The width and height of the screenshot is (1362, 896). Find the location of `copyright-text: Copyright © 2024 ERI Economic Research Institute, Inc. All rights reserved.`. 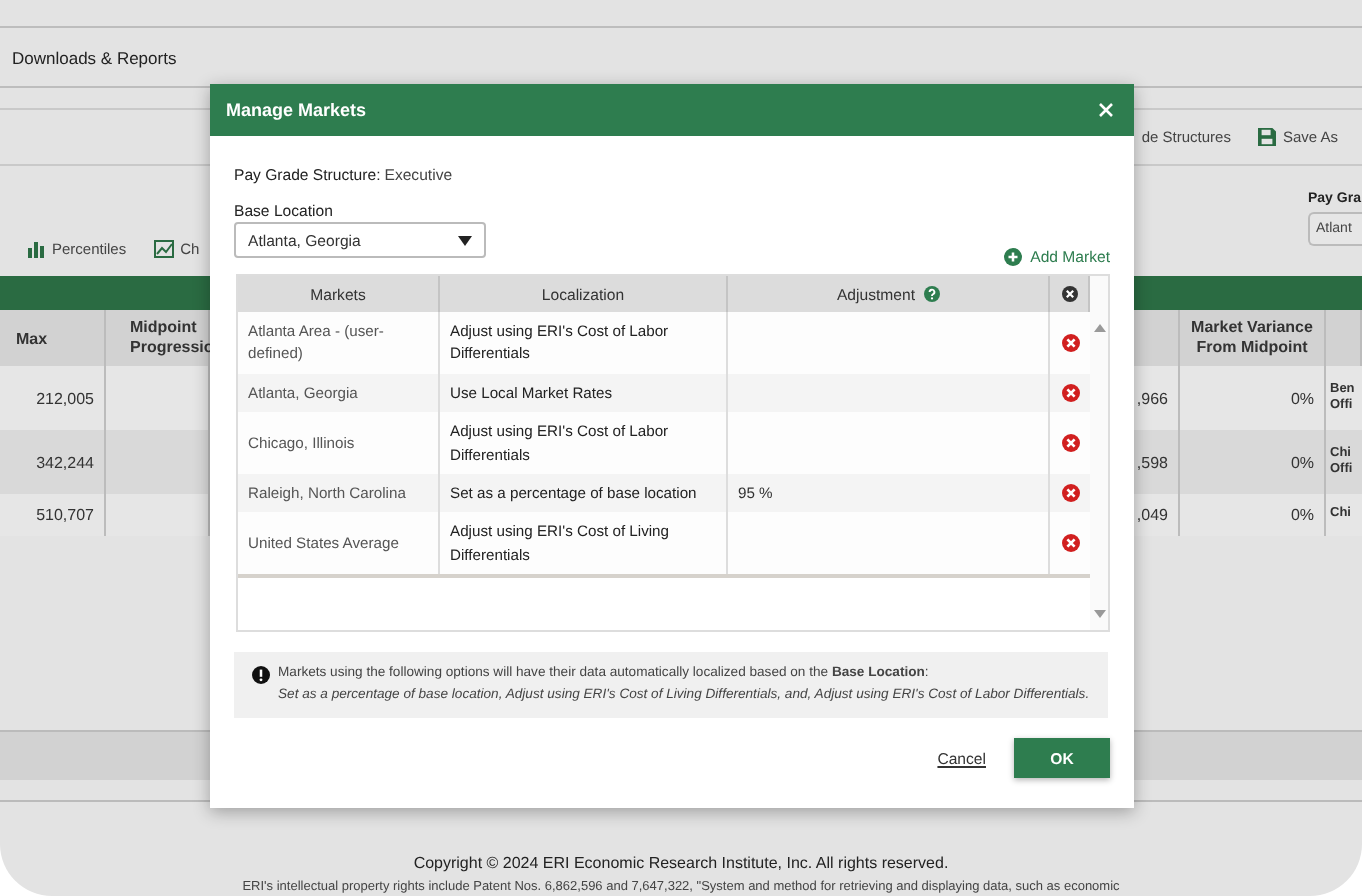

copyright-text: Copyright © 2024 ERI Economic Research Institute, Inc. All rights reserved. is located at coordinates (681, 862).